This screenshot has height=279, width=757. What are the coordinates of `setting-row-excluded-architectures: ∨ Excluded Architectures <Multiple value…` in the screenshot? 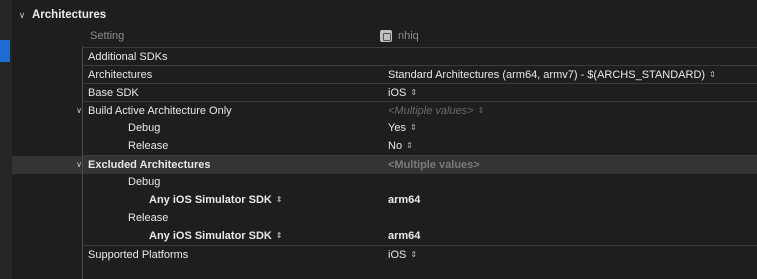 It's located at (416, 164).